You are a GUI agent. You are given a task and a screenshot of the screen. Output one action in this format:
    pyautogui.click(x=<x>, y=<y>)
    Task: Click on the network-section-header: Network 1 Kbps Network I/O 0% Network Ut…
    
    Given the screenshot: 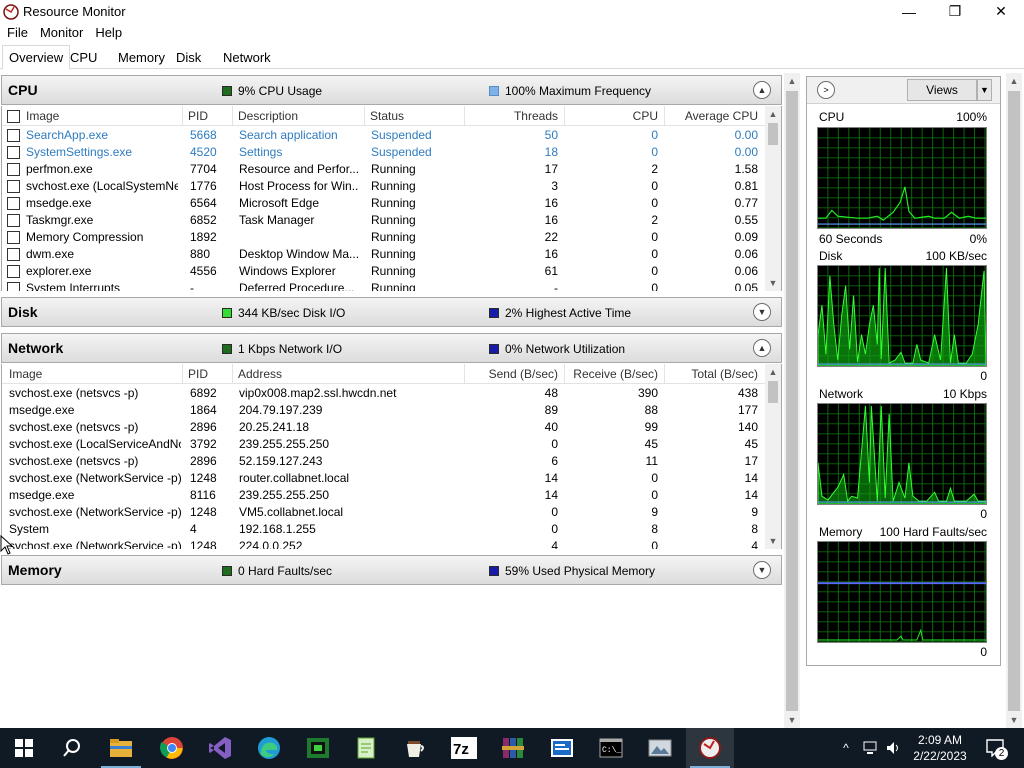 What is the action you would take?
    pyautogui.click(x=391, y=348)
    